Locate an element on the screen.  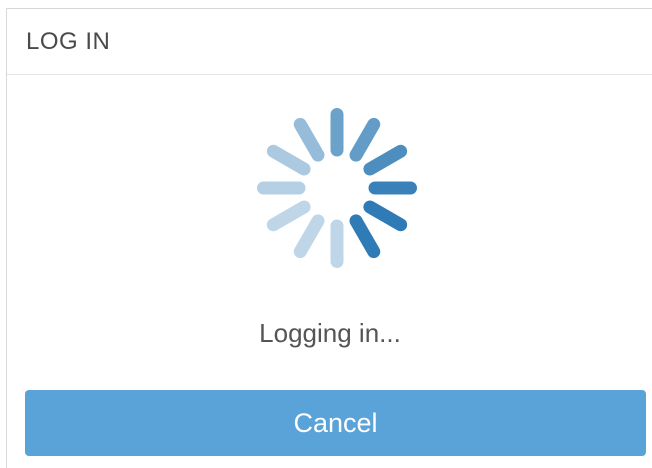
loading-spinner-icon is located at coordinates (337, 188).